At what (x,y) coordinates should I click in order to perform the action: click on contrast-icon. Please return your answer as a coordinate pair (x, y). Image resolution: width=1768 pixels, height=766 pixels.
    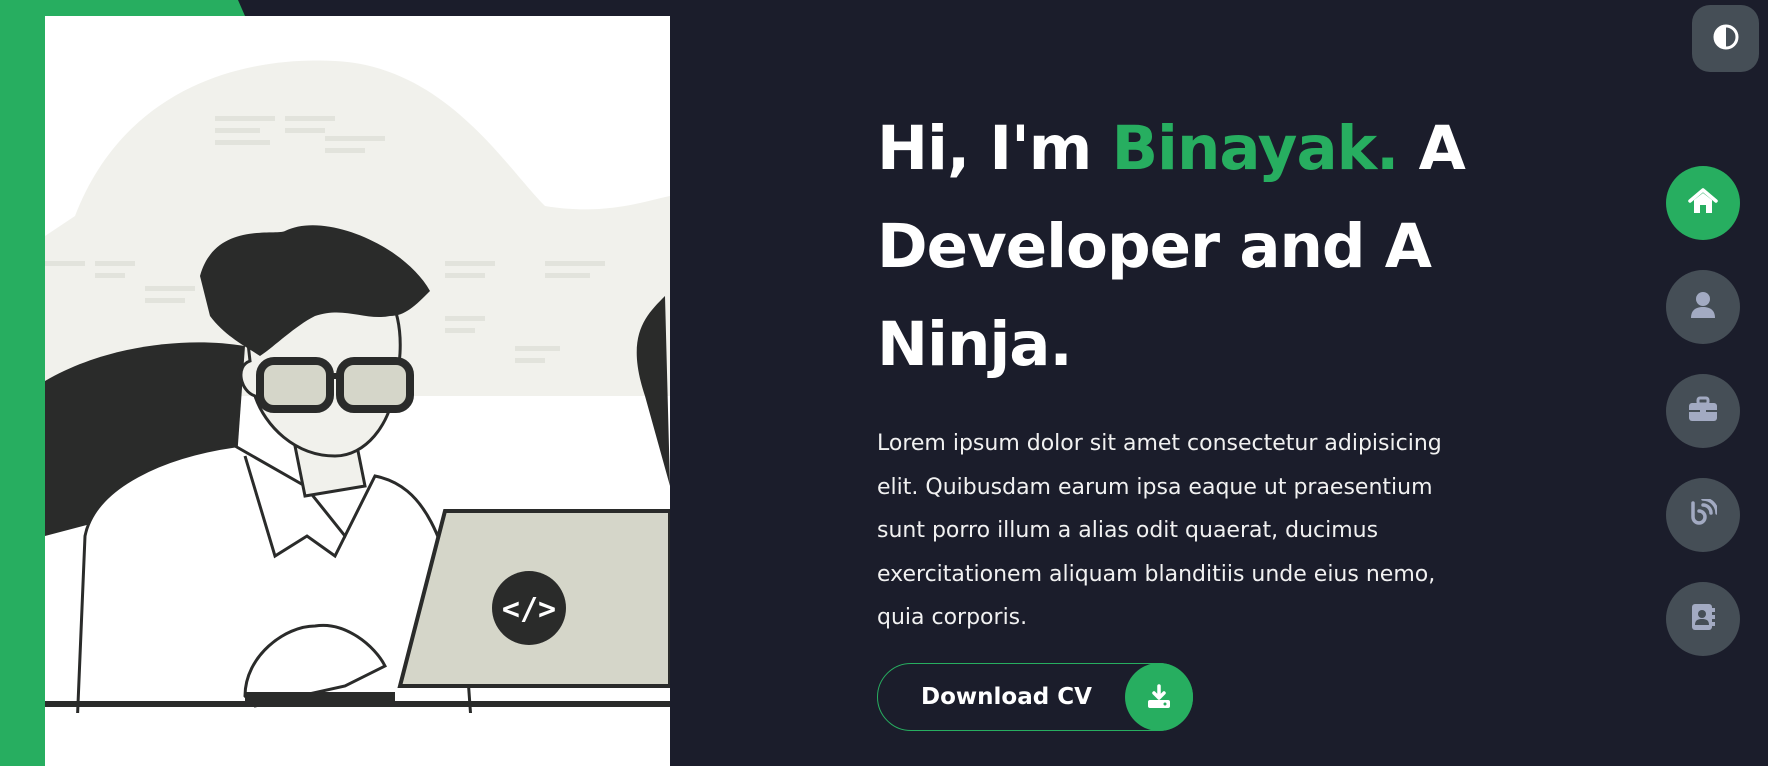
    Looking at the image, I should click on (1726, 39).